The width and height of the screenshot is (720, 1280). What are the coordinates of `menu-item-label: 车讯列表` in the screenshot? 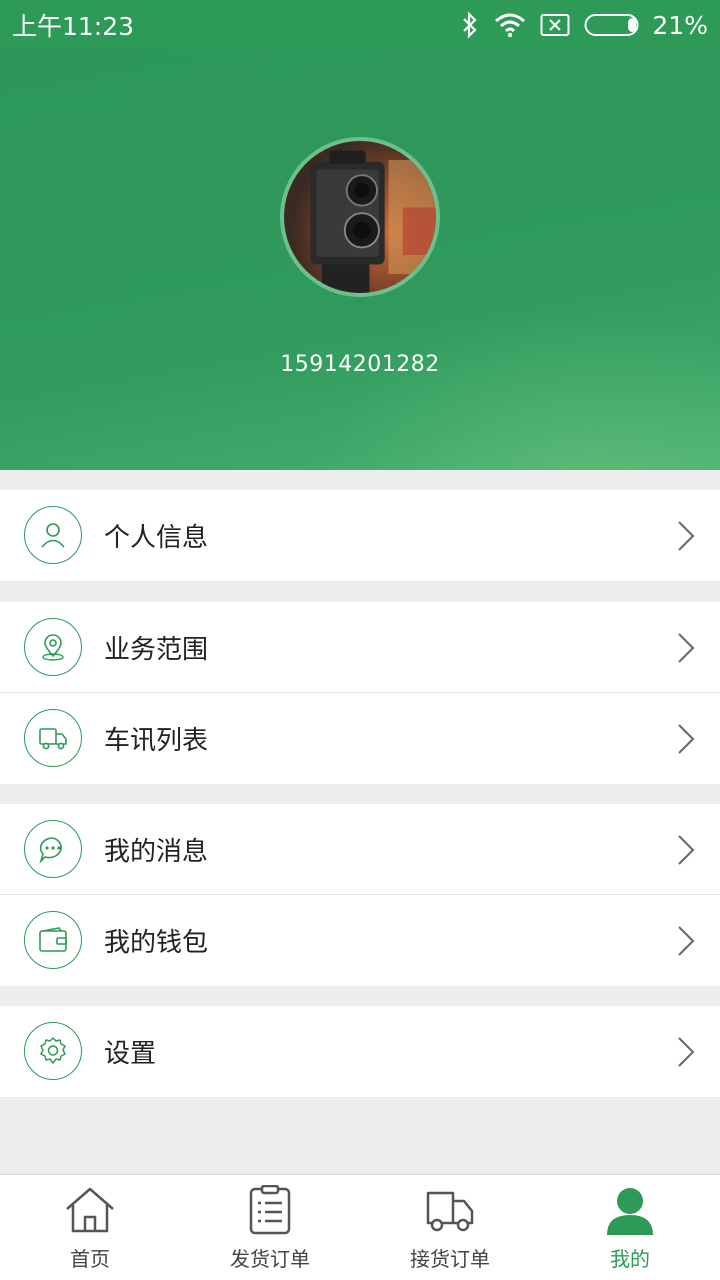 It's located at (156, 741).